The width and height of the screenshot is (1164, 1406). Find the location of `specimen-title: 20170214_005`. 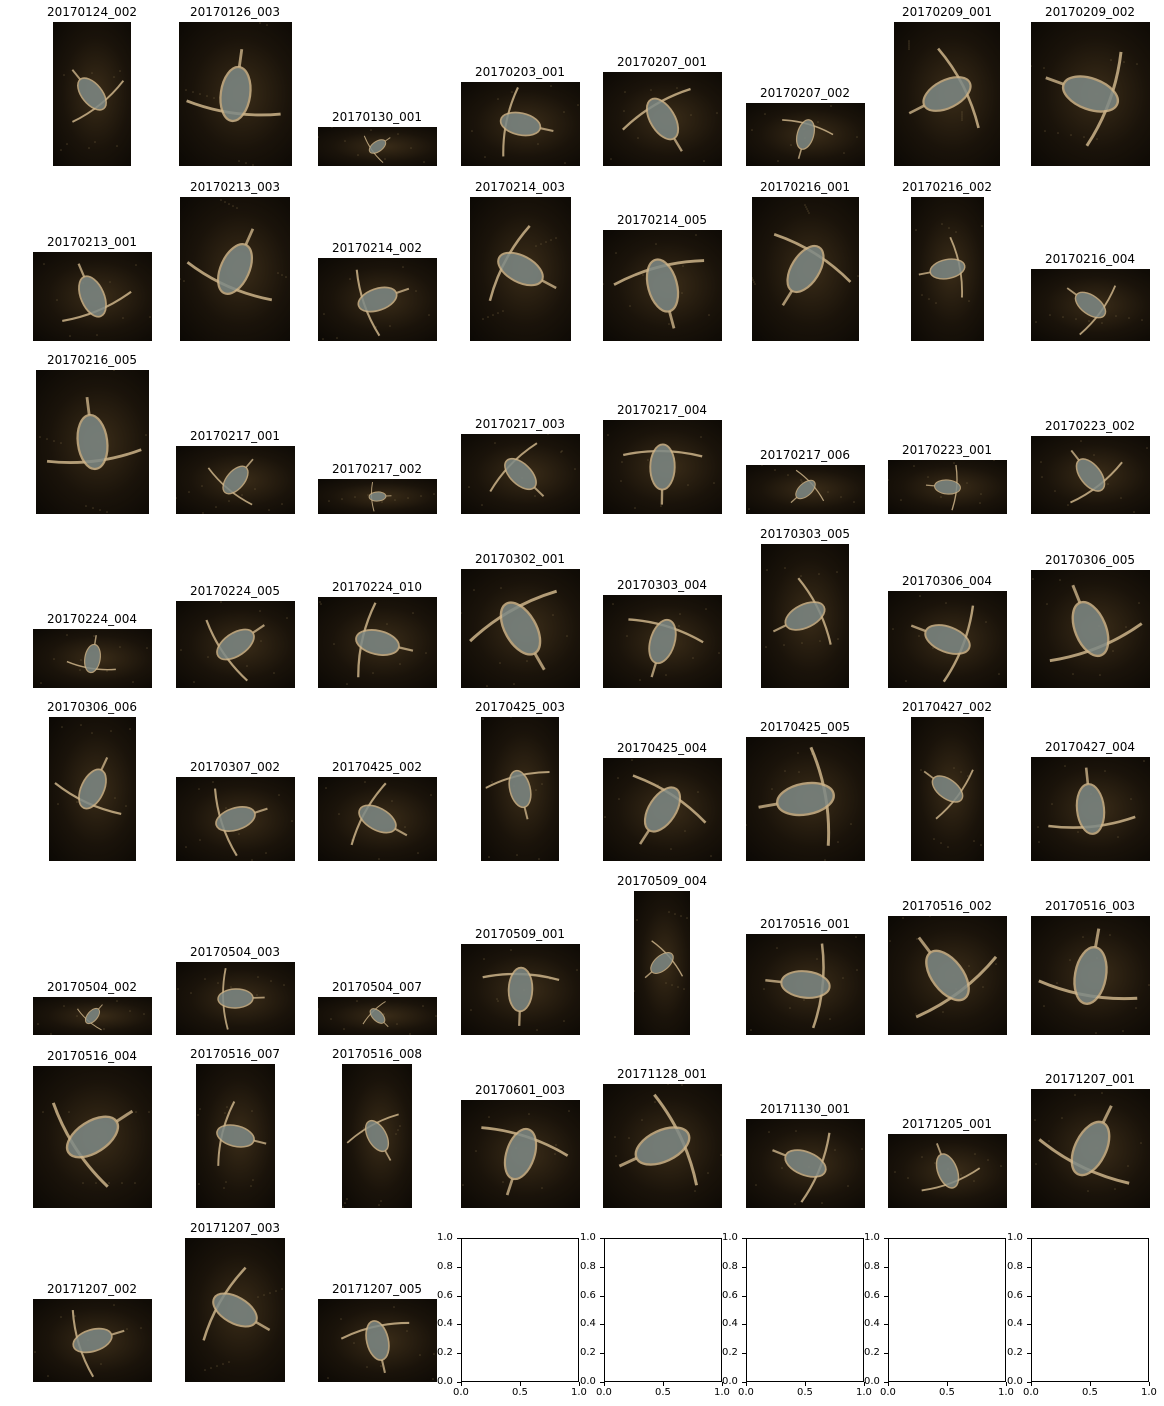

specimen-title: 20170214_005 is located at coordinates (662, 220).